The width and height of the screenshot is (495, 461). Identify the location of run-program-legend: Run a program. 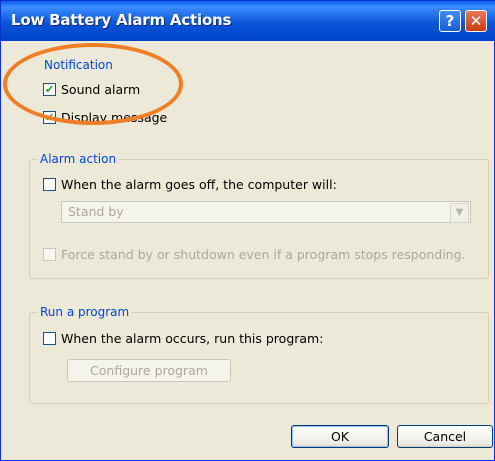
(85, 312).